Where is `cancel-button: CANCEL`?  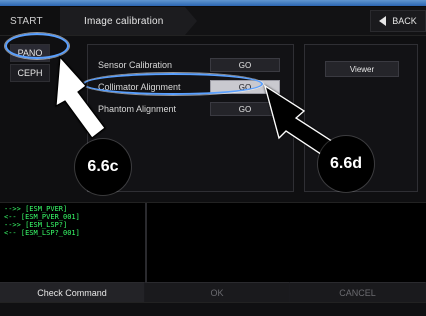
cancel-button: CANCEL is located at coordinates (358, 292).